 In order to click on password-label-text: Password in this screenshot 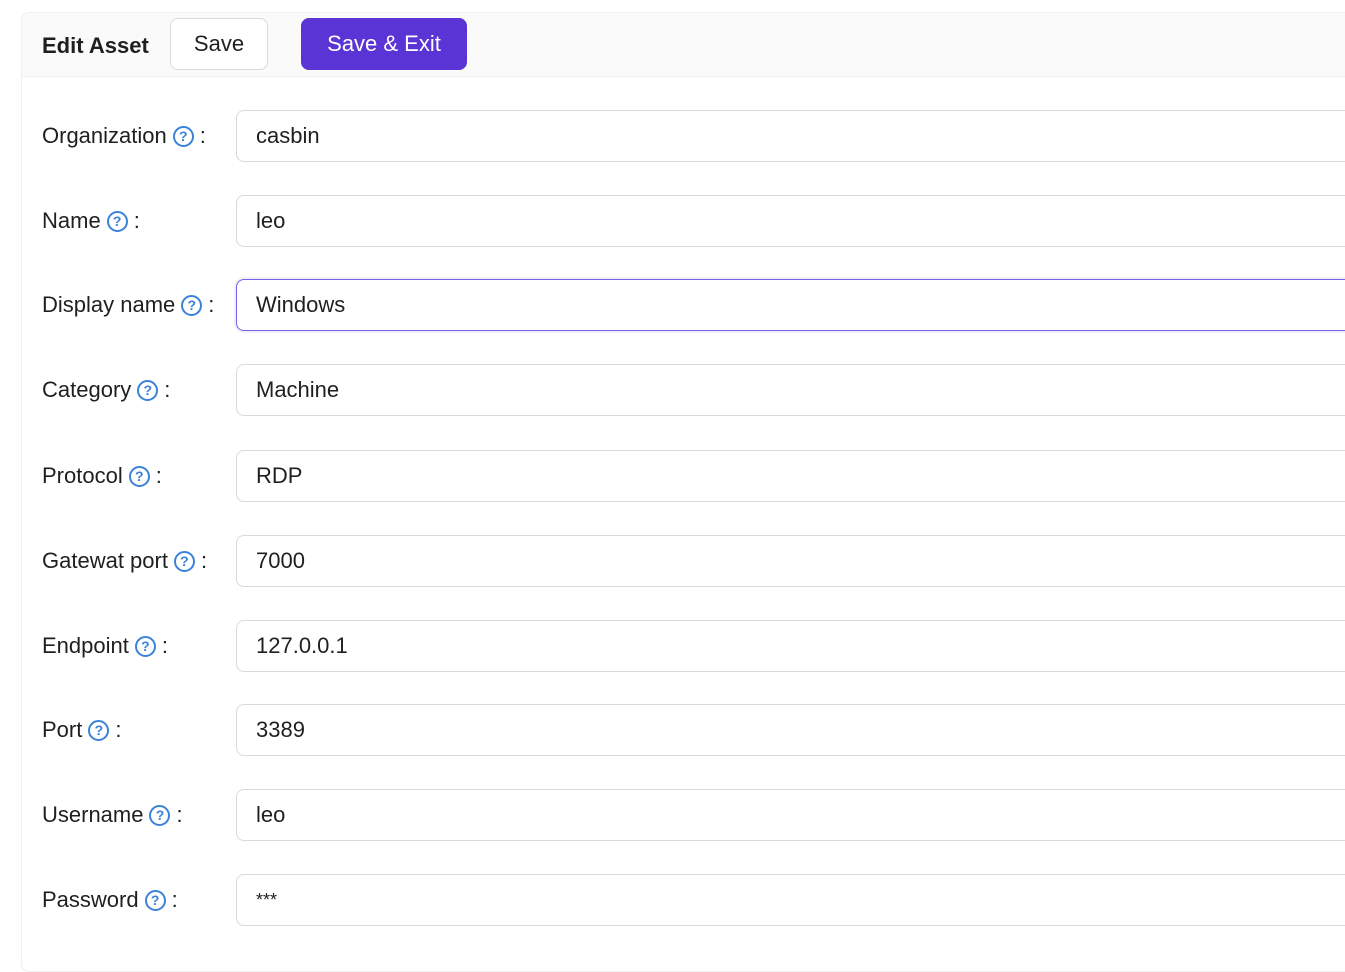, I will do `click(90, 899)`.